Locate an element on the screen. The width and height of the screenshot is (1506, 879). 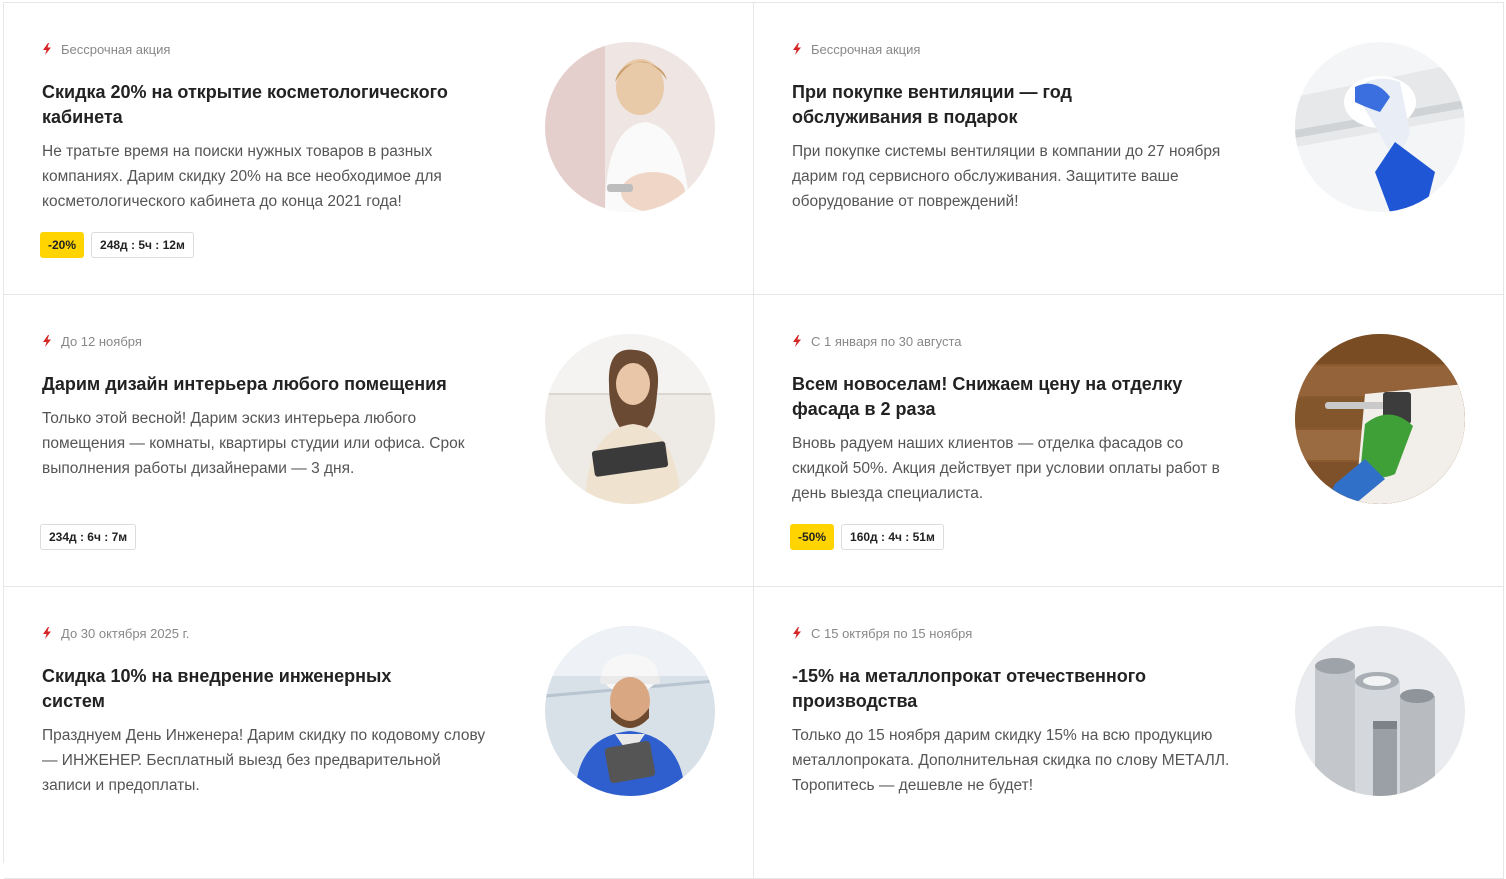
designer-photo is located at coordinates (630, 419).